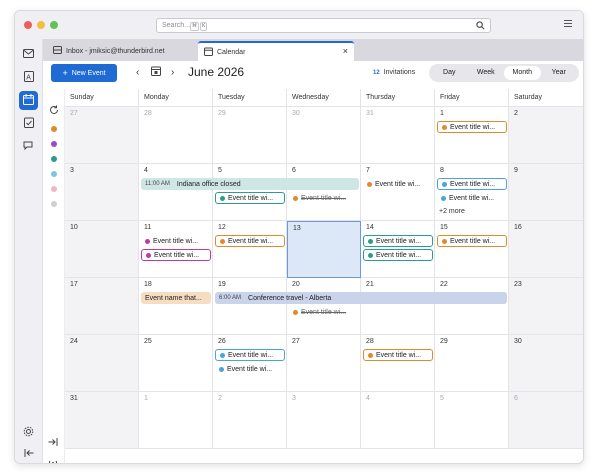 The height and width of the screenshot is (476, 600). What do you see at coordinates (449, 73) in the screenshot?
I see `view-day-button: Day` at bounding box center [449, 73].